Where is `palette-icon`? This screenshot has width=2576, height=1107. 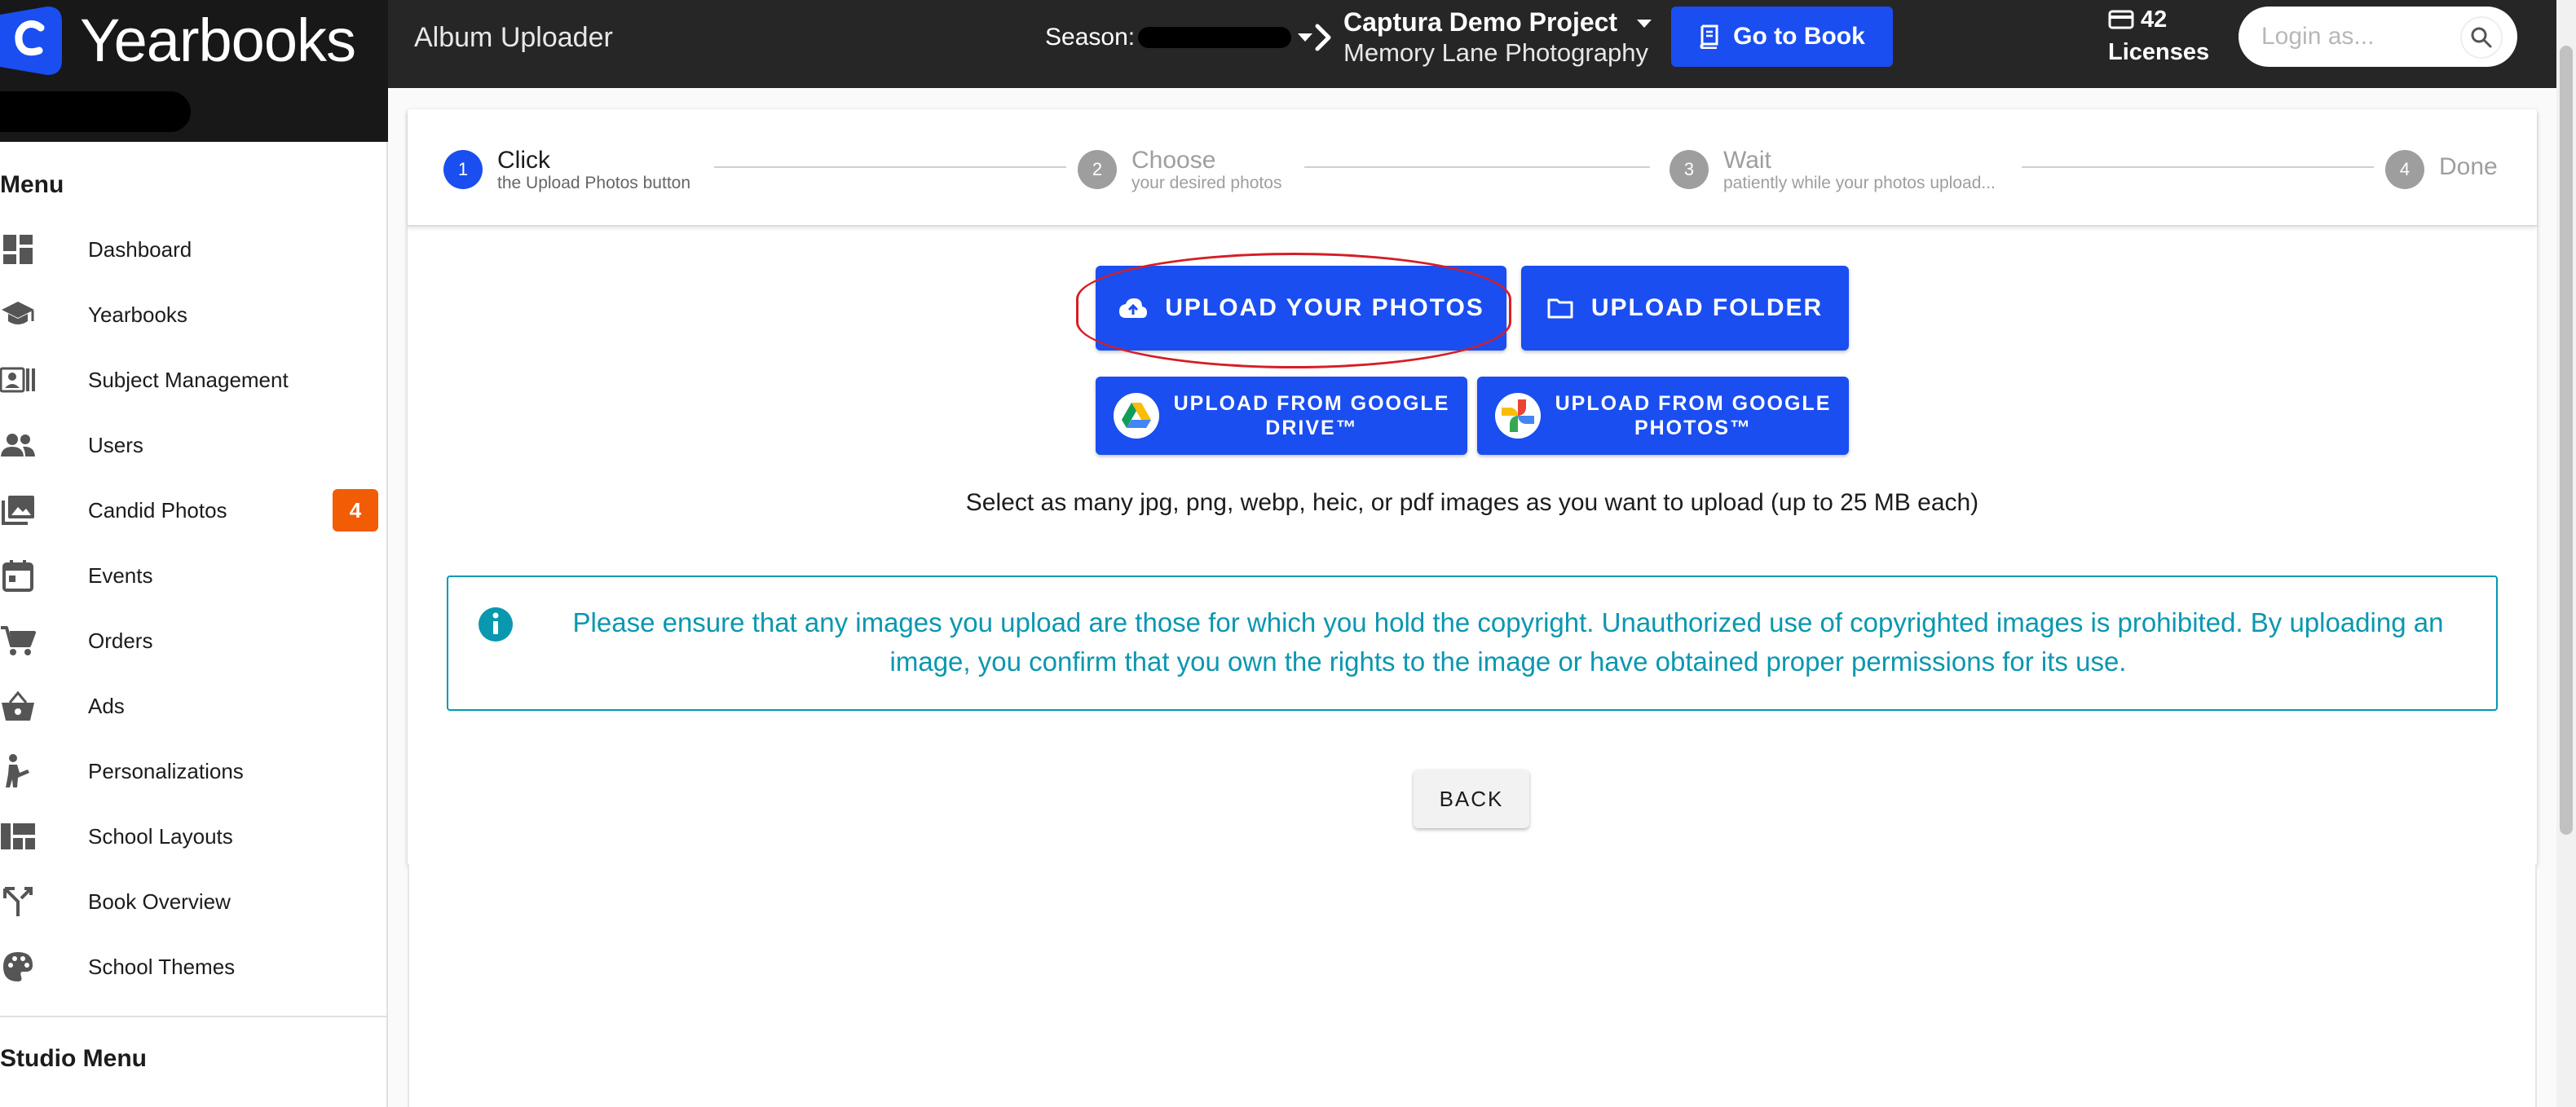 palette-icon is located at coordinates (18, 967).